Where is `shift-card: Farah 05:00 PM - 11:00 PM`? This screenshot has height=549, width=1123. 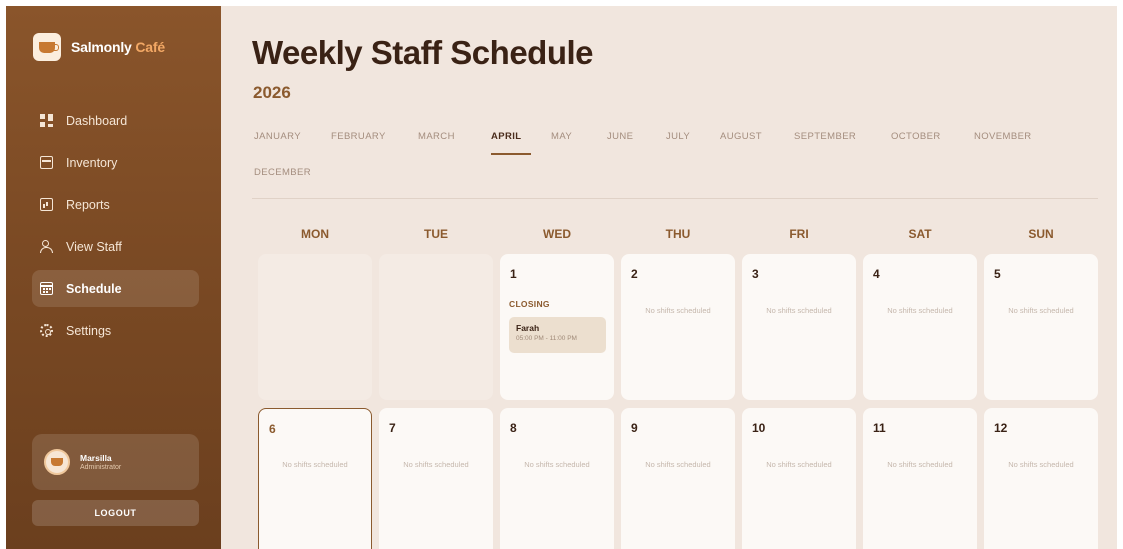 shift-card: Farah 05:00 PM - 11:00 PM is located at coordinates (557, 335).